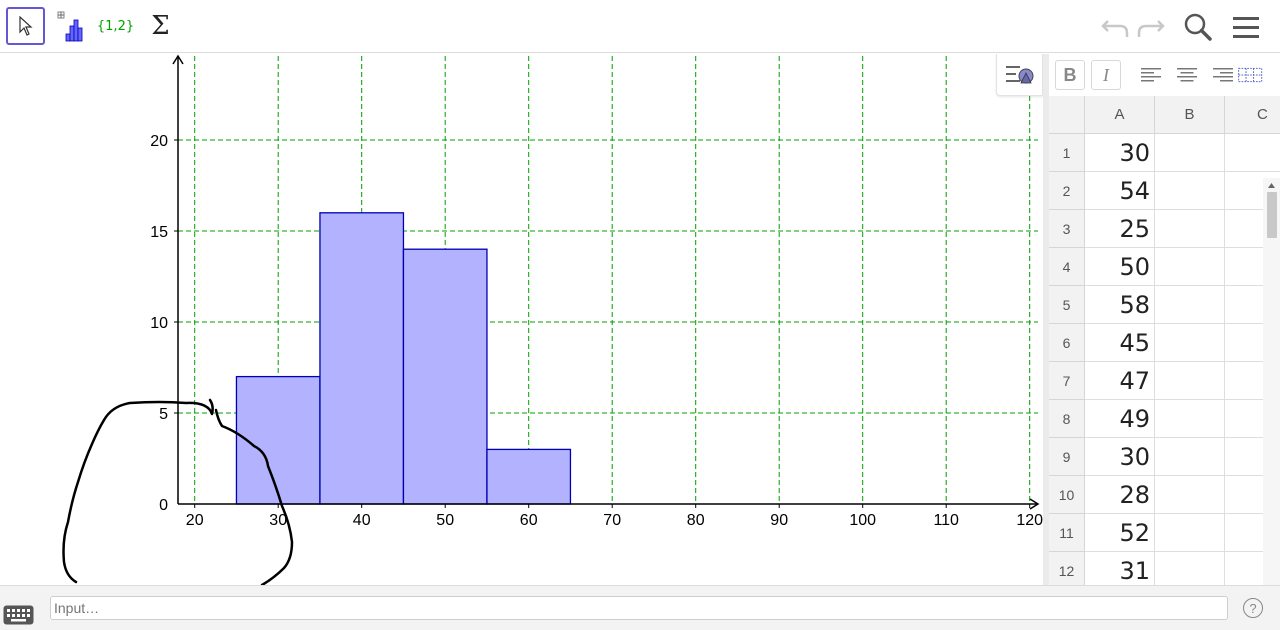 This screenshot has height=630, width=1280. Describe the element at coordinates (1252, 115) in the screenshot. I see `column-header-c: C` at that location.